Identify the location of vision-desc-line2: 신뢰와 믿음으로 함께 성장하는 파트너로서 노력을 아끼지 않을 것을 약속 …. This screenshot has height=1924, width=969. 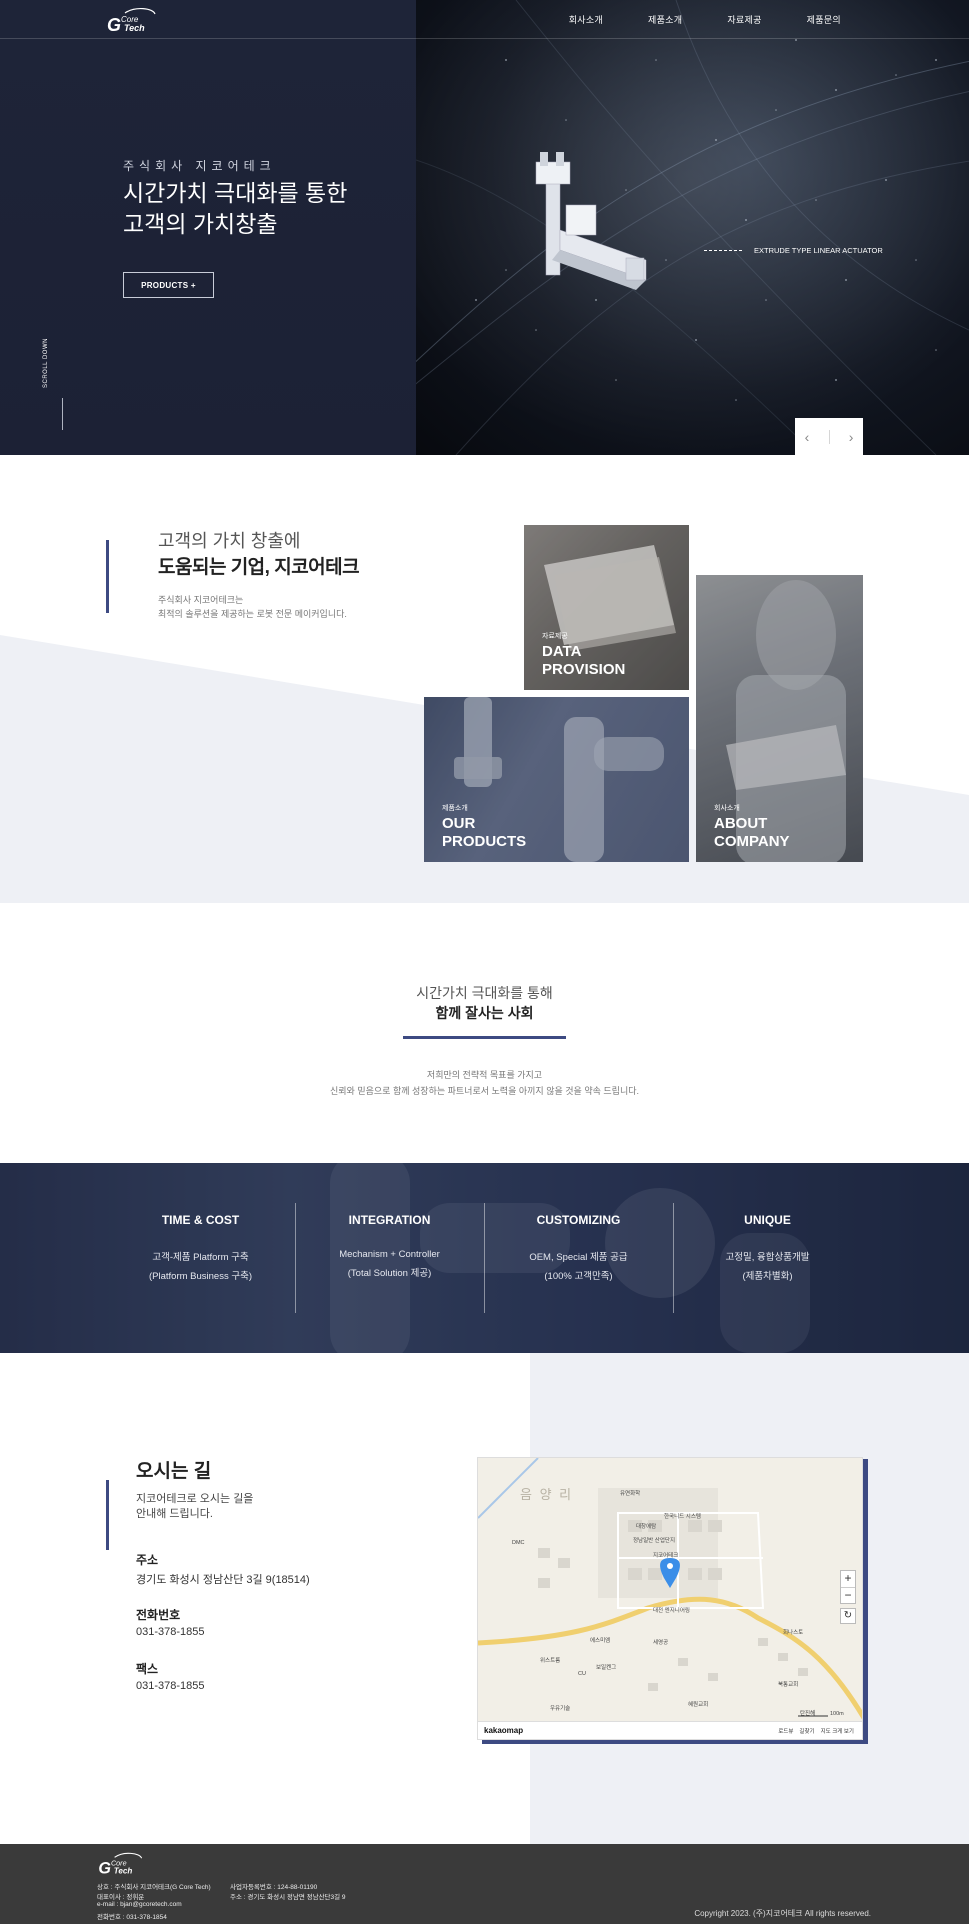
(484, 1091).